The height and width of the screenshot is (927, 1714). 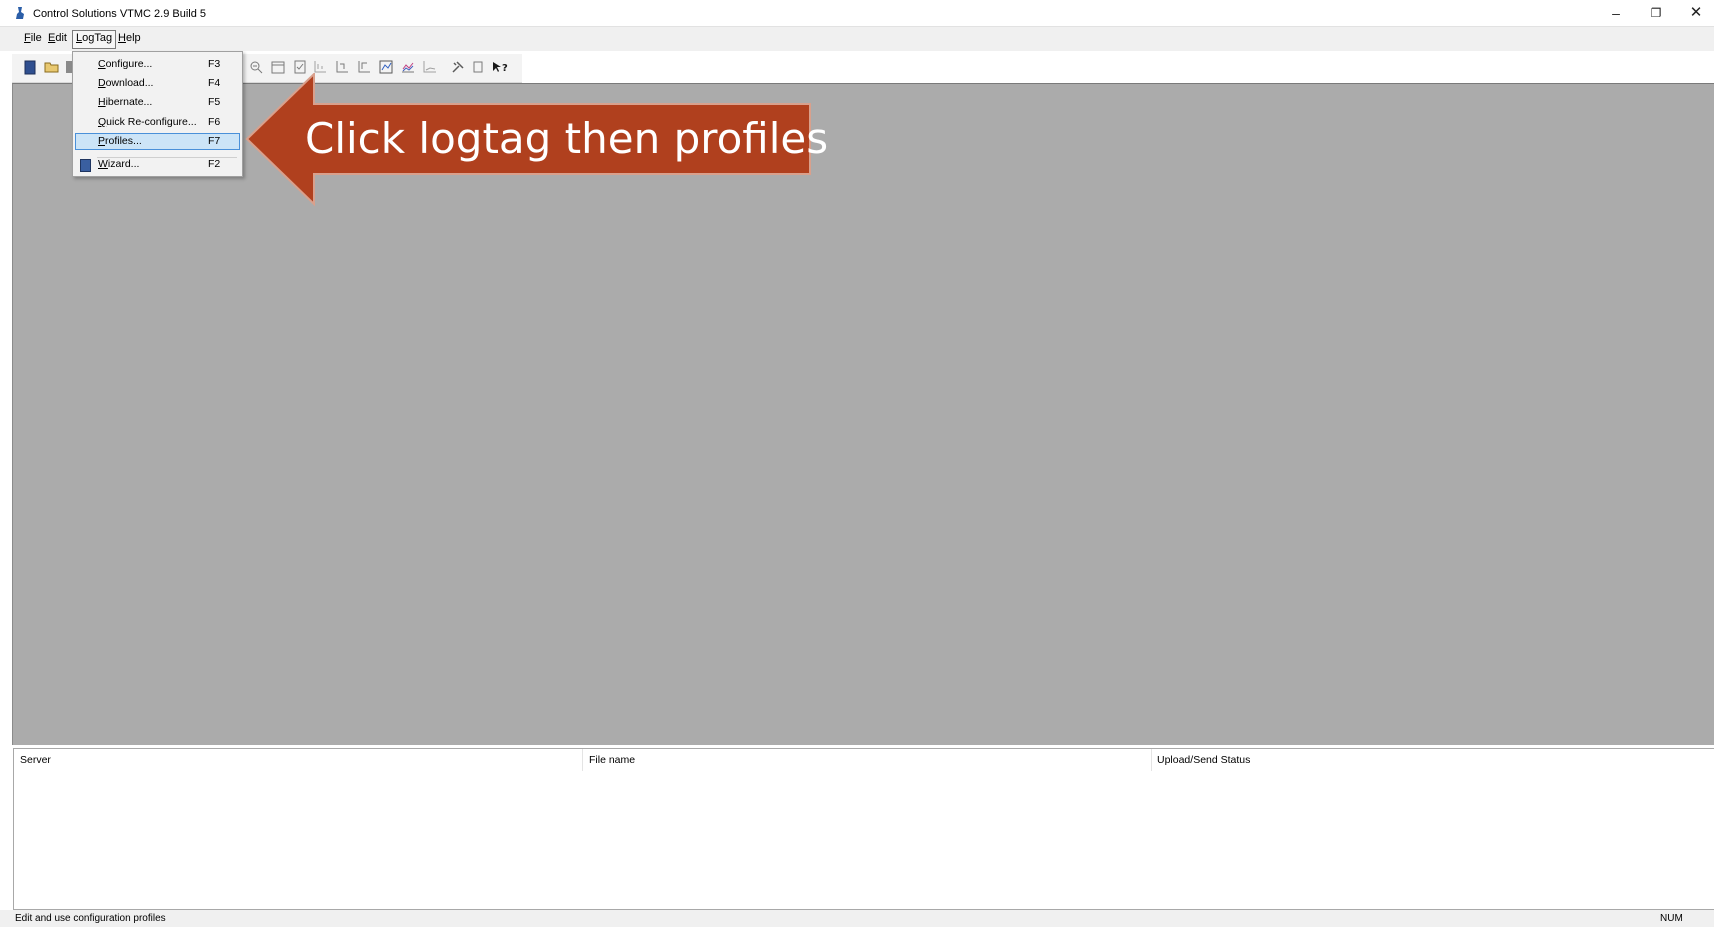 I want to click on menu-item-wizard: Wizard... F2, so click(x=156, y=164).